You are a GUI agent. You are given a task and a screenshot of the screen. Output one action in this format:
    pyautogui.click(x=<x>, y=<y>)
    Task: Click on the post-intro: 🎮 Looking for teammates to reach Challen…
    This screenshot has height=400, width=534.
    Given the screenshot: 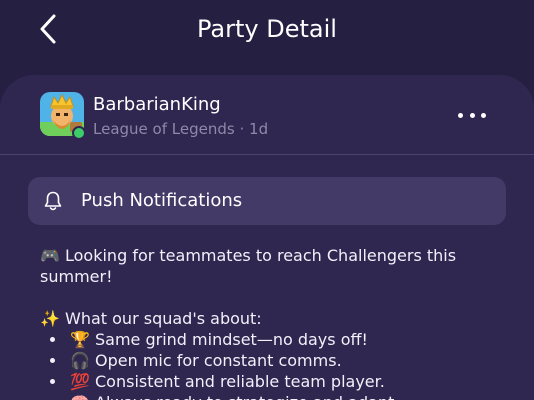 What is the action you would take?
    pyautogui.click(x=248, y=266)
    